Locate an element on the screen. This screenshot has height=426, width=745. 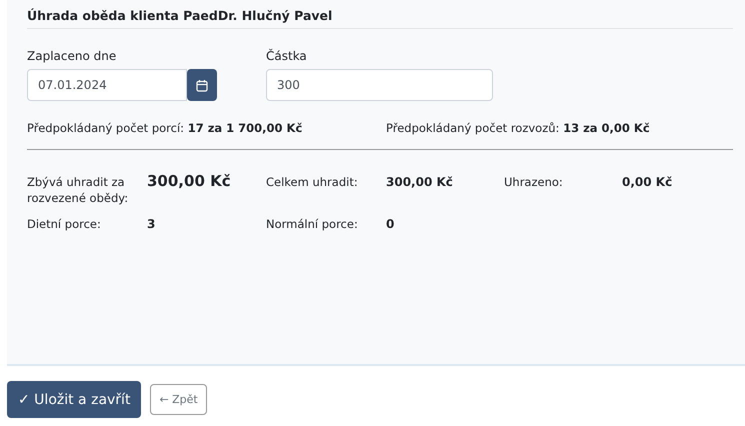
field-label: Zaplaceno dne is located at coordinates (72, 56).